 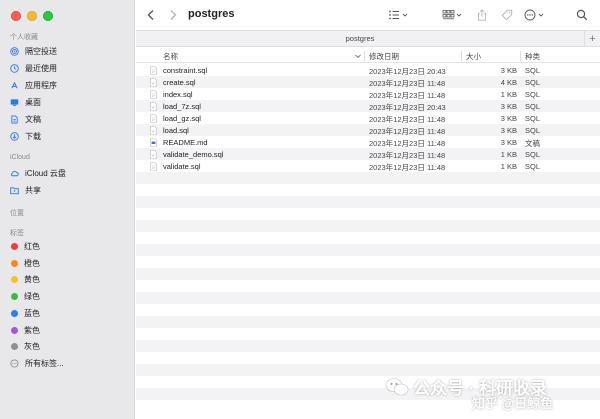 I want to click on minimize-window-button, so click(x=32, y=16).